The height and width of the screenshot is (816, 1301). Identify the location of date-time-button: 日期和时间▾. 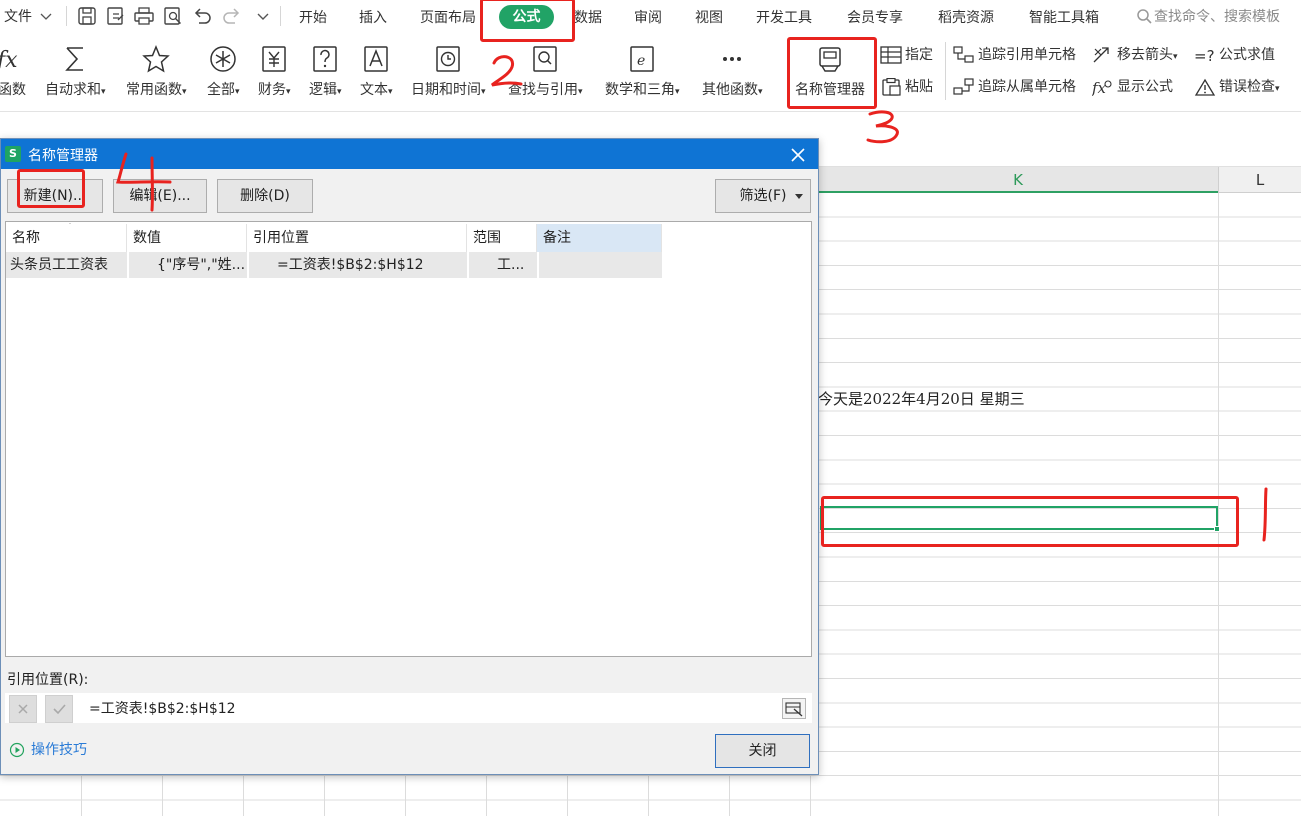
(448, 71).